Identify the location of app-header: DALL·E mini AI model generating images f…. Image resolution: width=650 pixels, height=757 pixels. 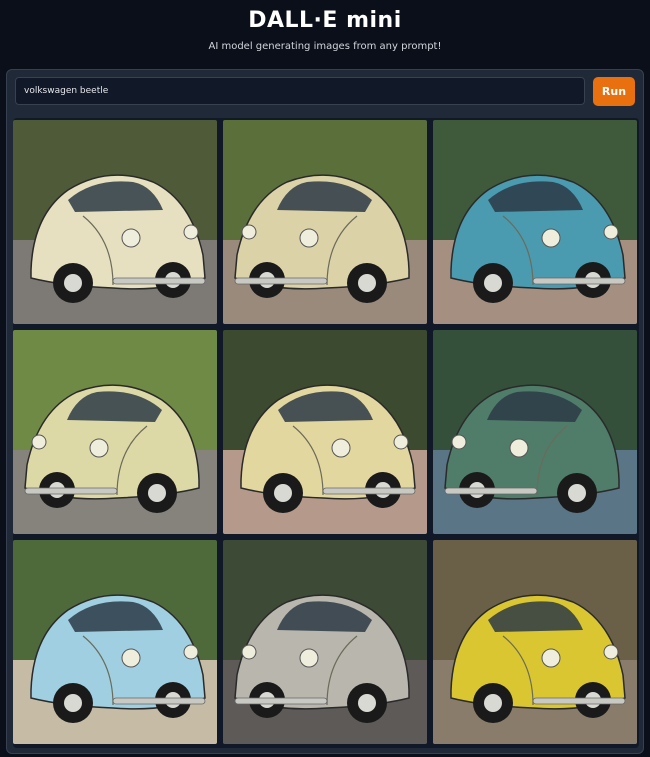
(325, 35).